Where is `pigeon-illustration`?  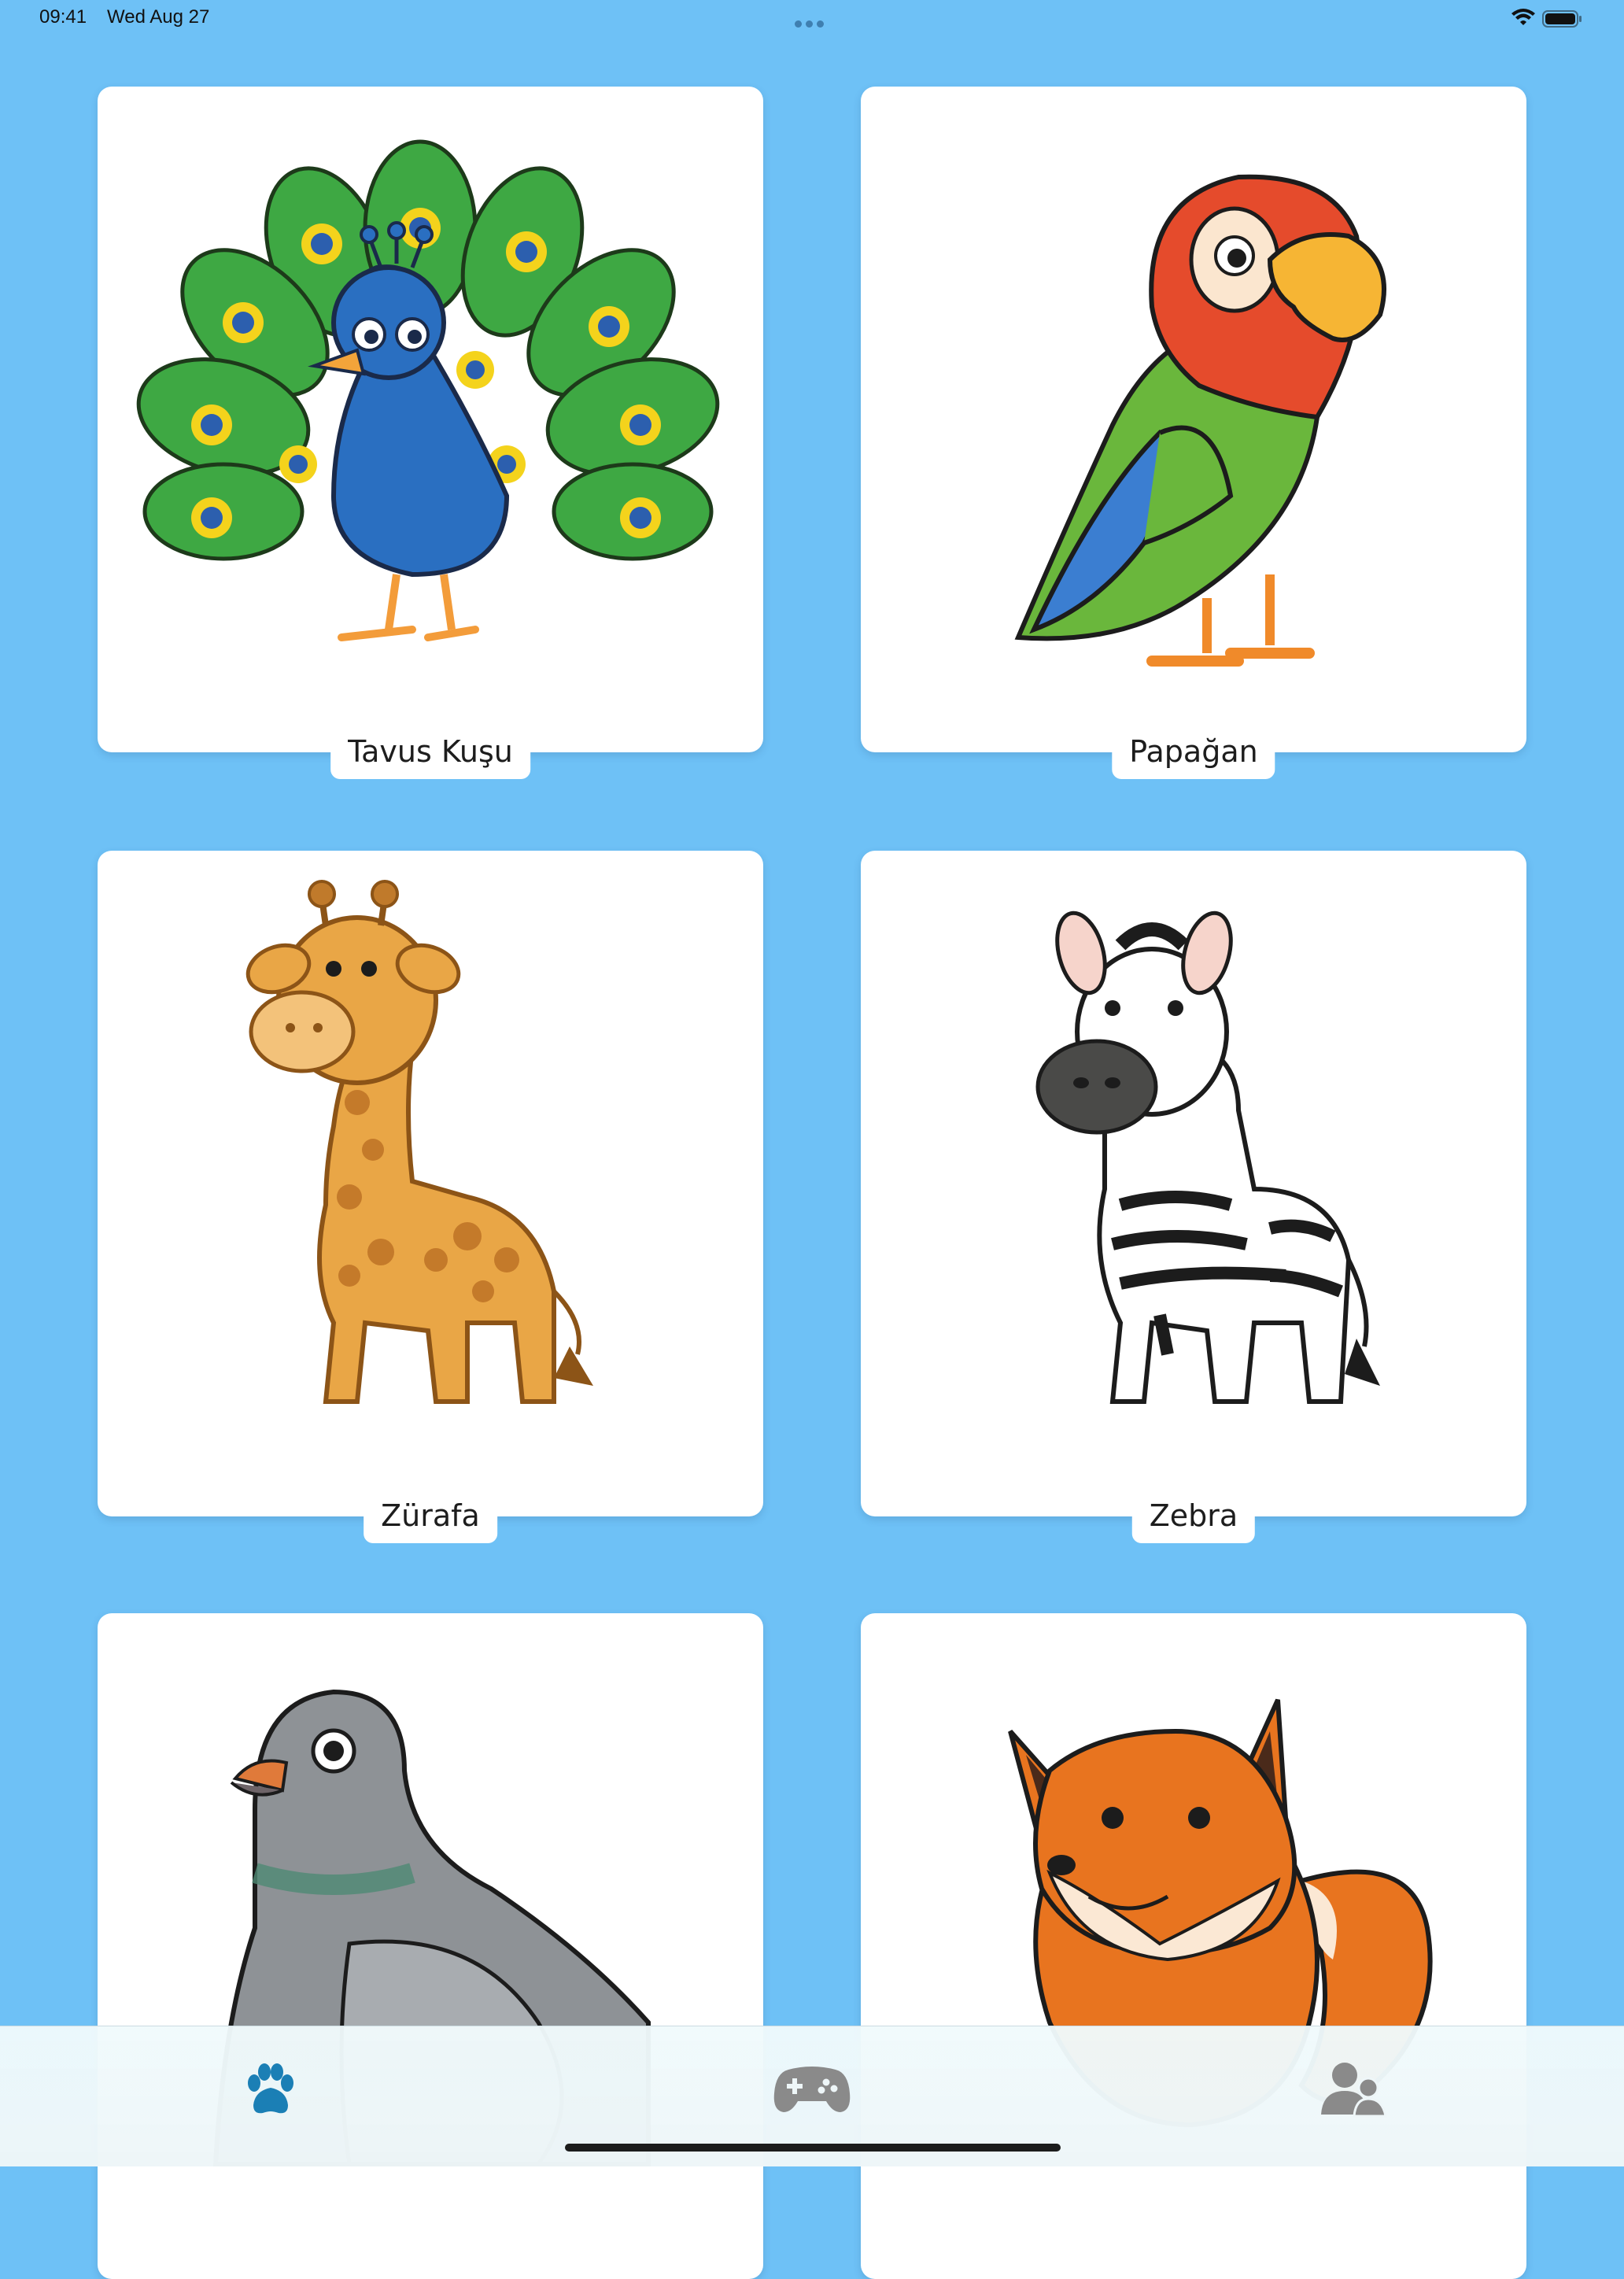
pigeon-illustration is located at coordinates (431, 1927).